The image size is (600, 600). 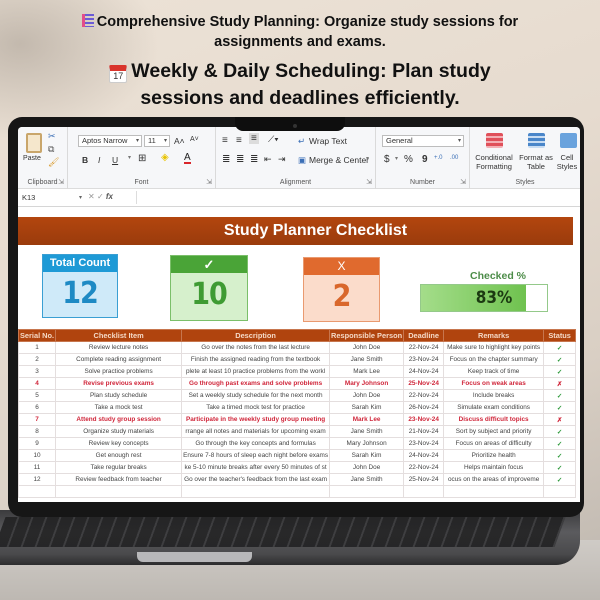 What do you see at coordinates (37, 347) in the screenshot?
I see `cell-serial: 1` at bounding box center [37, 347].